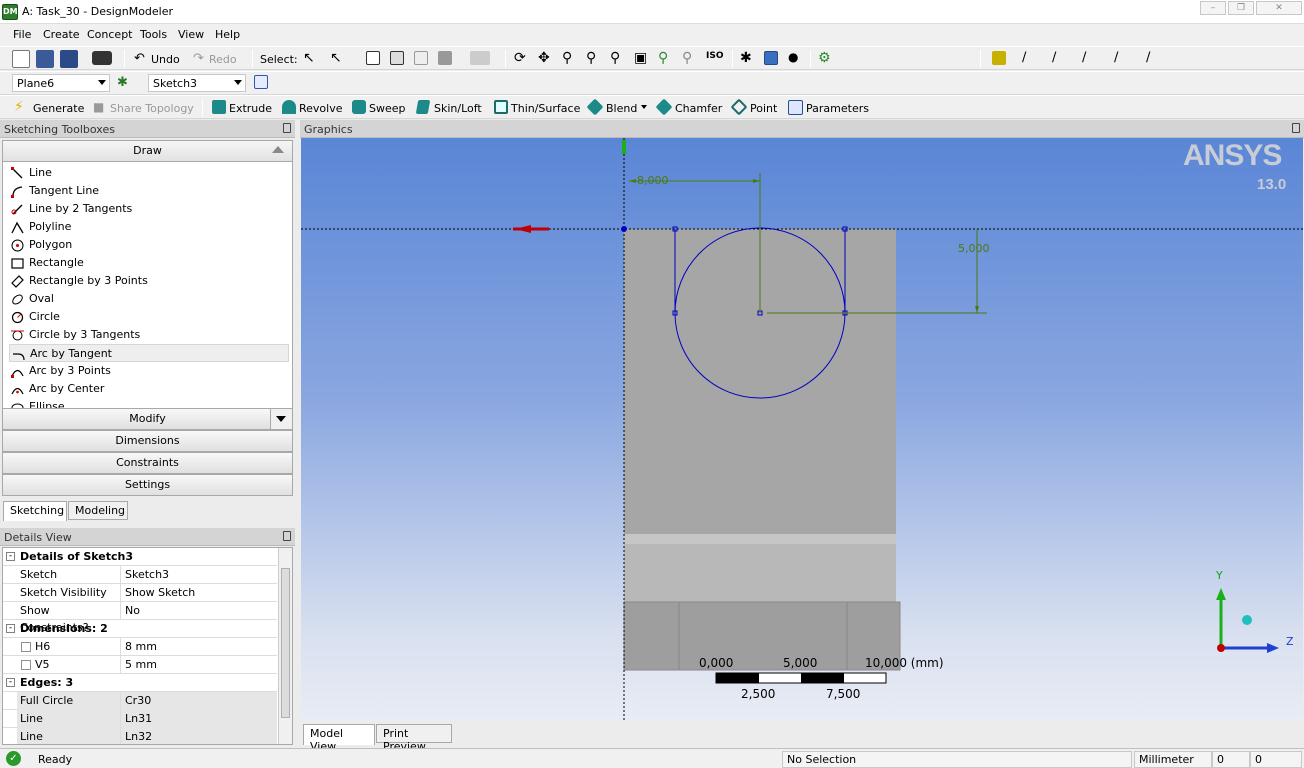 The height and width of the screenshot is (768, 1304). What do you see at coordinates (149, 209) in the screenshot?
I see `tool-line-by-2-tangents: Line by 2 Tangents` at bounding box center [149, 209].